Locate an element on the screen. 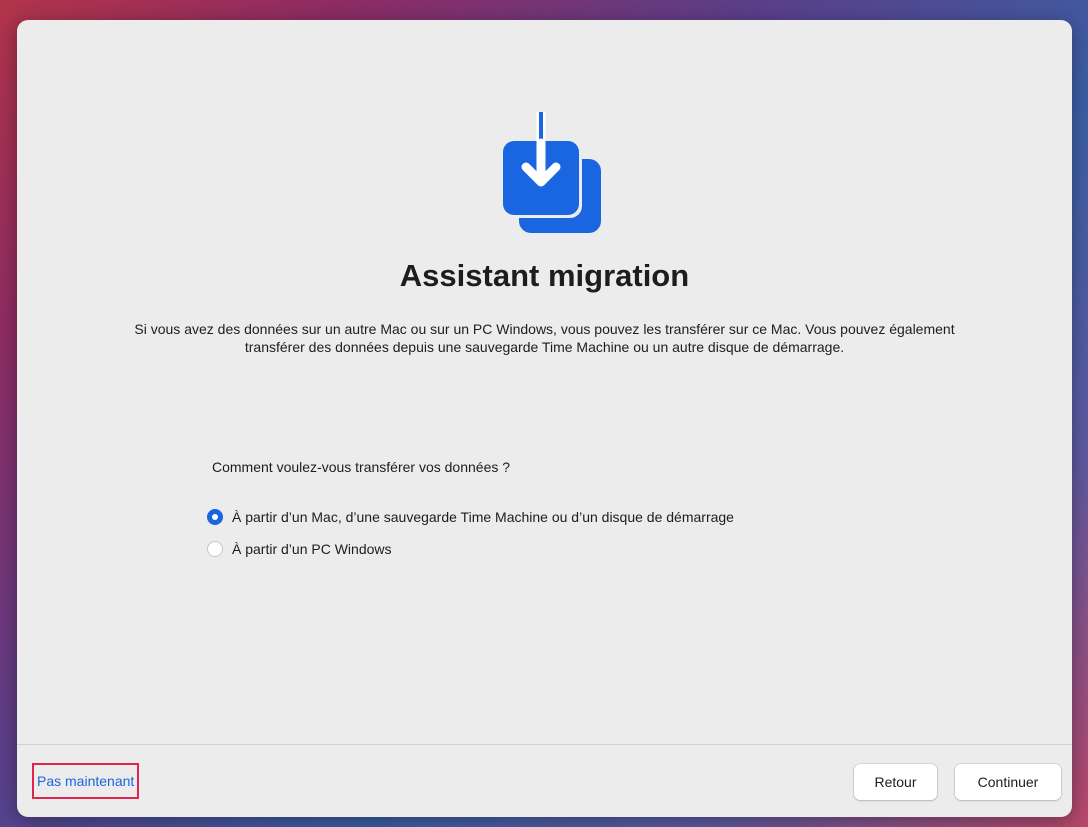  radio-unselected is located at coordinates (215, 549).